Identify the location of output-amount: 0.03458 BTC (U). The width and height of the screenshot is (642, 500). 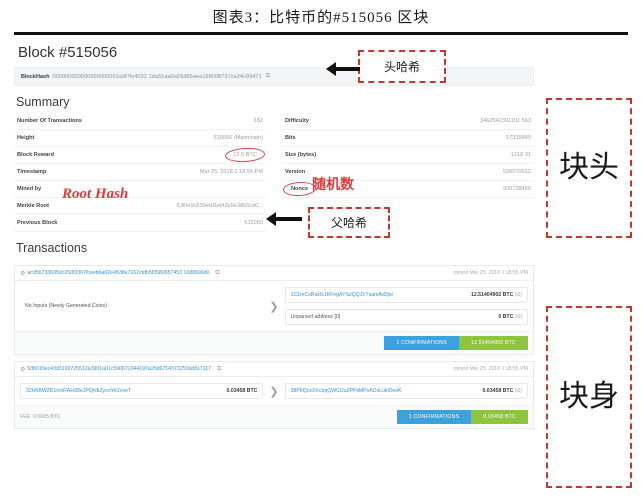
(502, 391).